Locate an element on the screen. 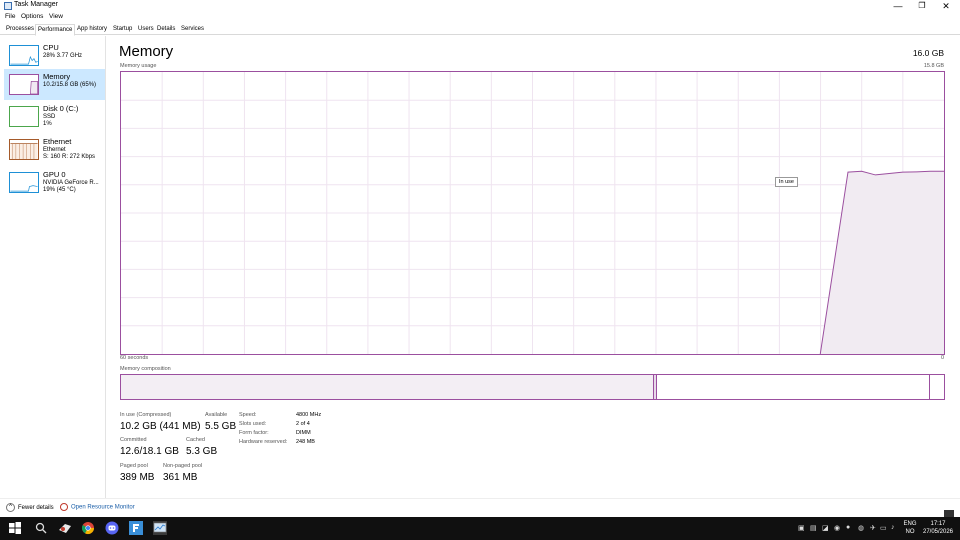  tab-services: Services is located at coordinates (192, 29).